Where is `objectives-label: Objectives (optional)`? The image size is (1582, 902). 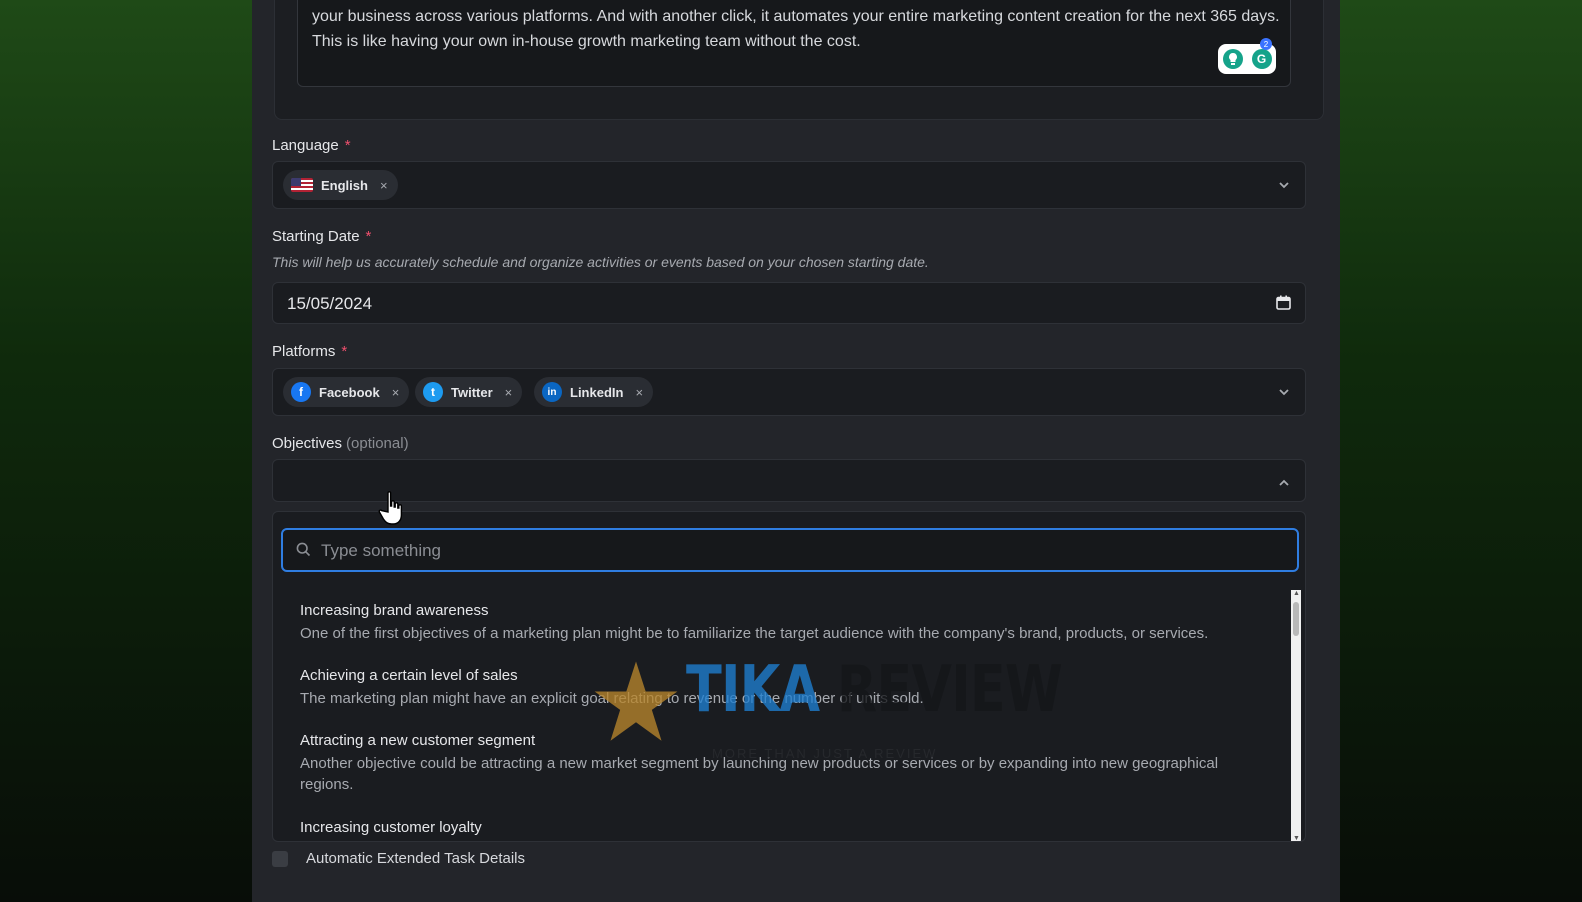
objectives-label: Objectives (optional) is located at coordinates (340, 443).